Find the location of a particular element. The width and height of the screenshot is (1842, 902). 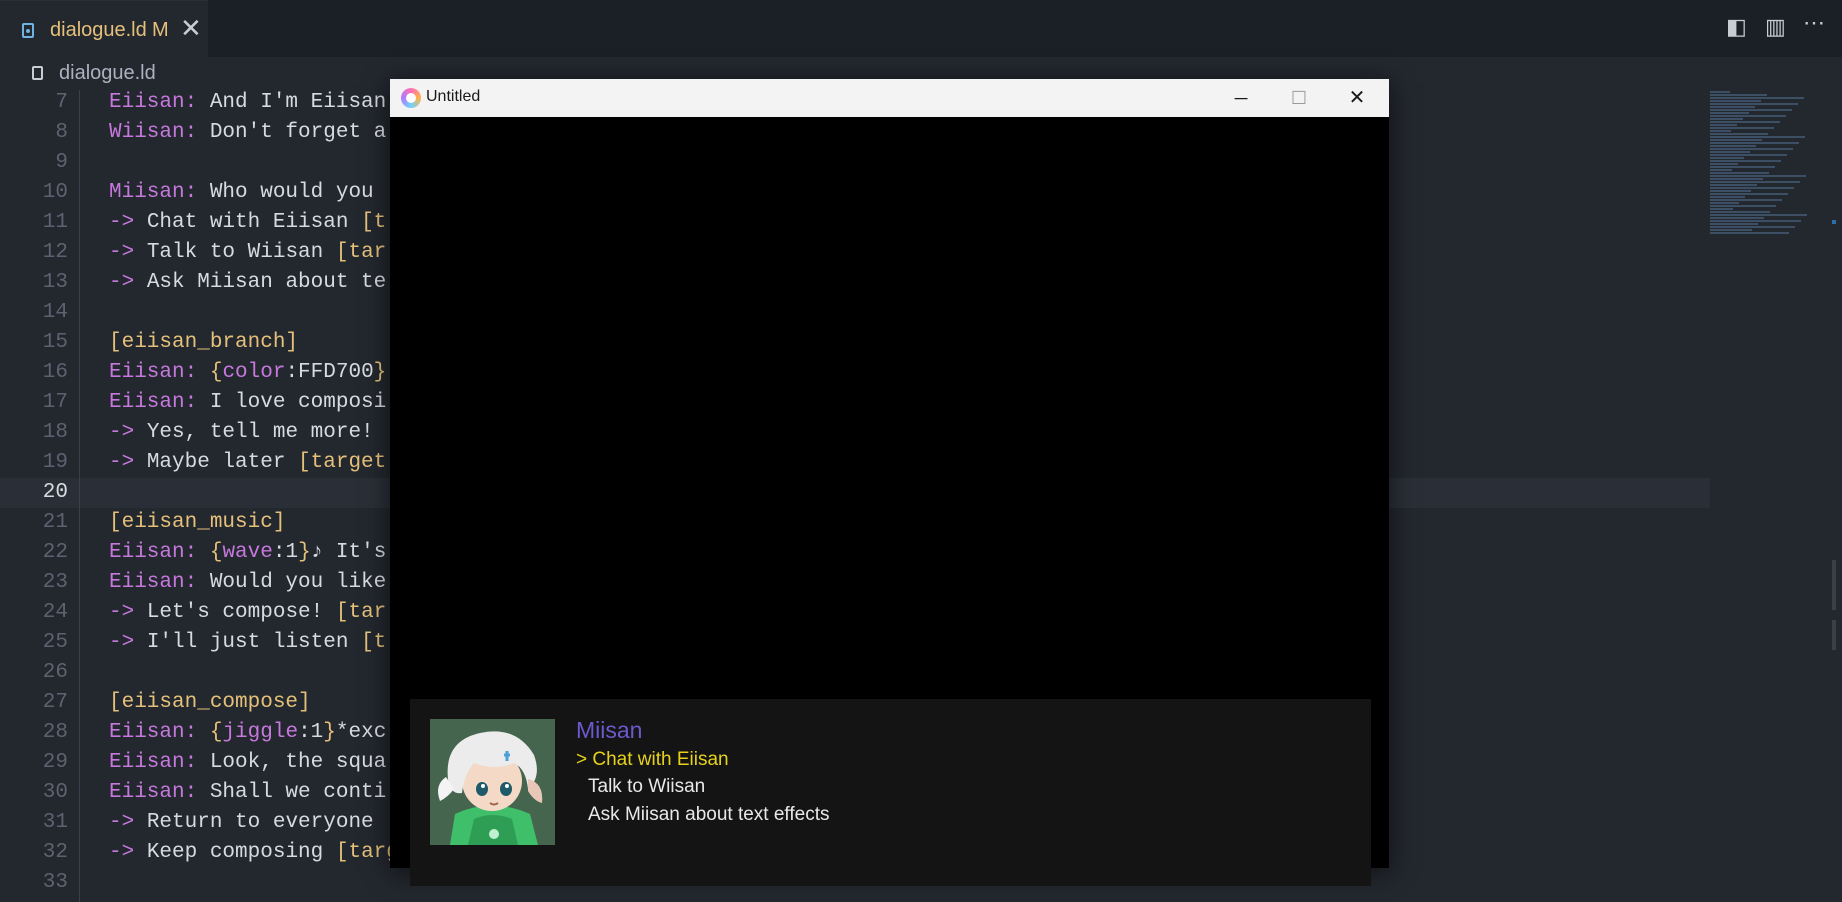

split-editor-icon: ▥ is located at coordinates (1775, 27).